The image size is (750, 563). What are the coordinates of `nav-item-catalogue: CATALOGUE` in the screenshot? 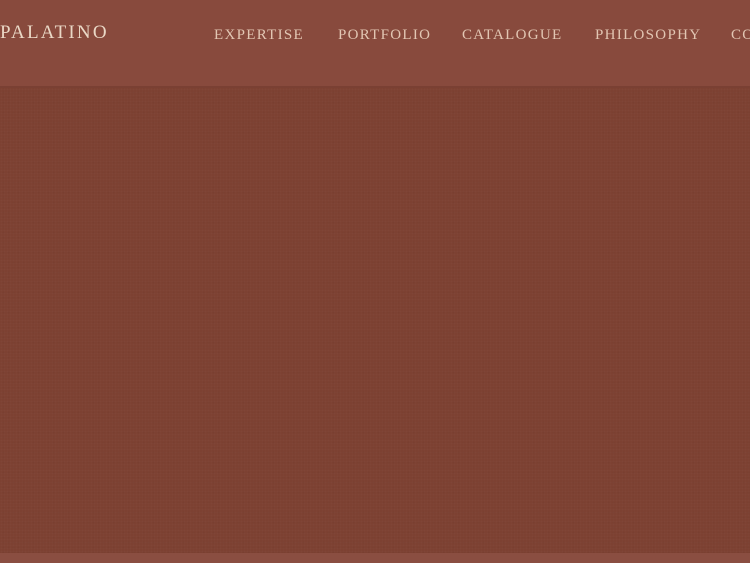 It's located at (512, 35).